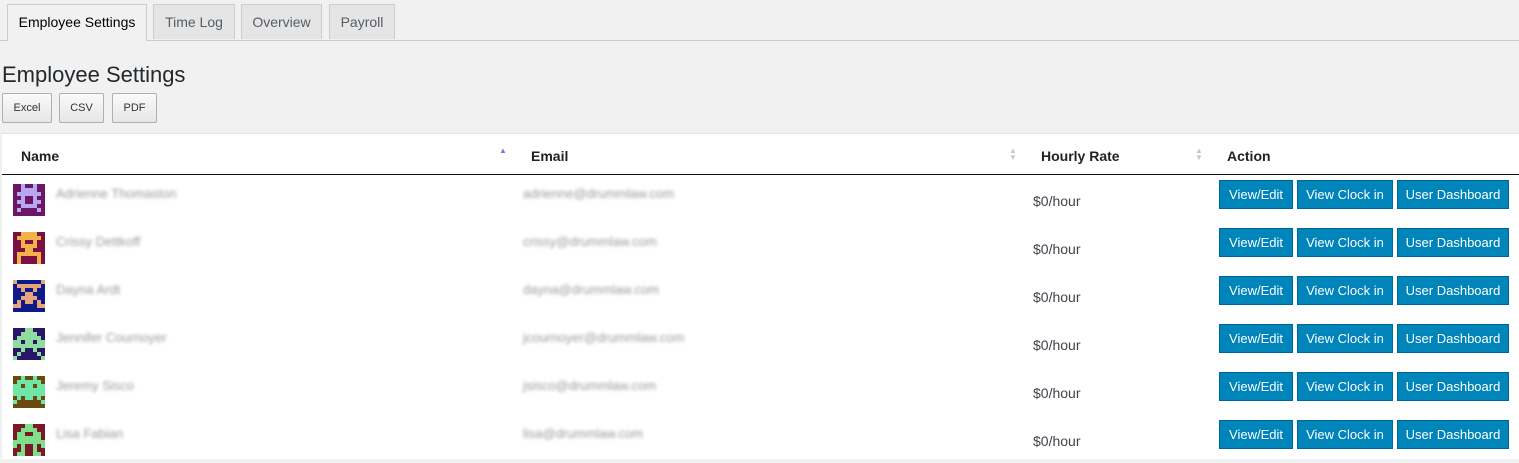 This screenshot has width=1519, height=463. What do you see at coordinates (90, 433) in the screenshot?
I see `employee-name: Lisa Fabian` at bounding box center [90, 433].